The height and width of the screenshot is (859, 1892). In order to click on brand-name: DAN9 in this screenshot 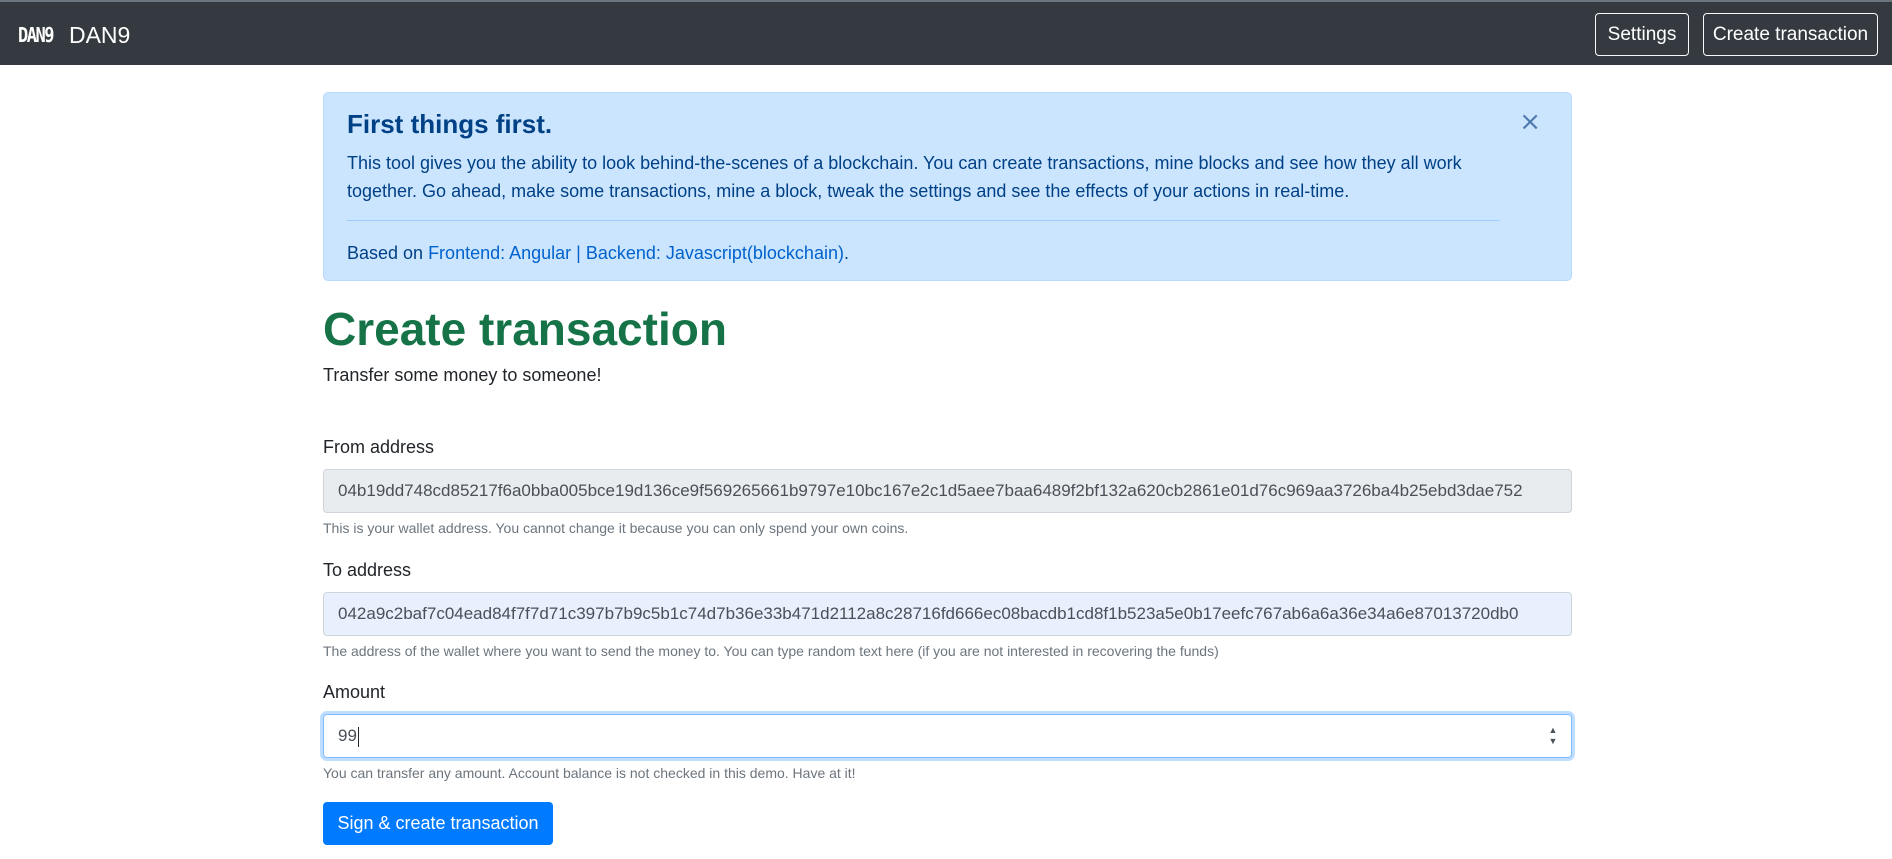, I will do `click(99, 35)`.